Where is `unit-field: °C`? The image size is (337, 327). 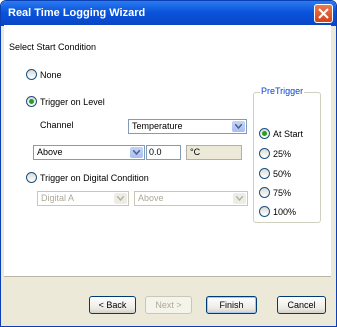
unit-field: °C is located at coordinates (214, 152).